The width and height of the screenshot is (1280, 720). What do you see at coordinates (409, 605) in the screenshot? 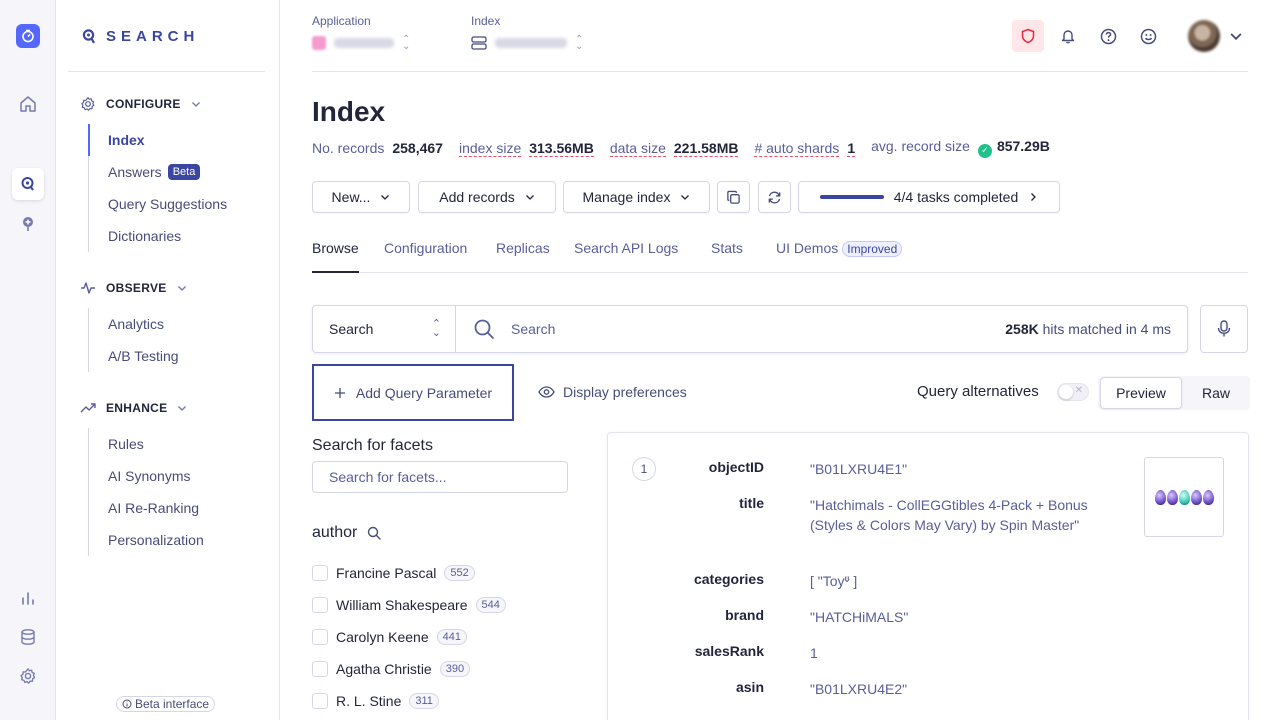
I see `facet-value-row: William Shakespeare 544` at bounding box center [409, 605].